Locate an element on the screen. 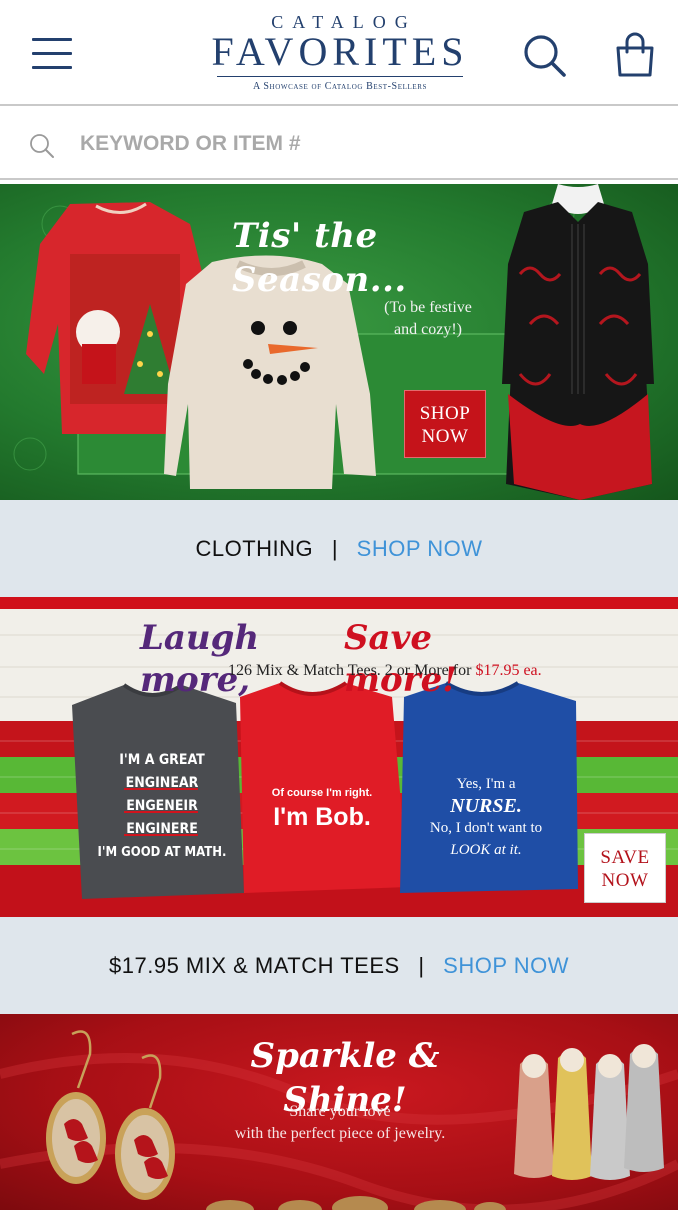  tees-strip: $17.95 MIX & MATCH TEES | SHOP NOW is located at coordinates (339, 965).